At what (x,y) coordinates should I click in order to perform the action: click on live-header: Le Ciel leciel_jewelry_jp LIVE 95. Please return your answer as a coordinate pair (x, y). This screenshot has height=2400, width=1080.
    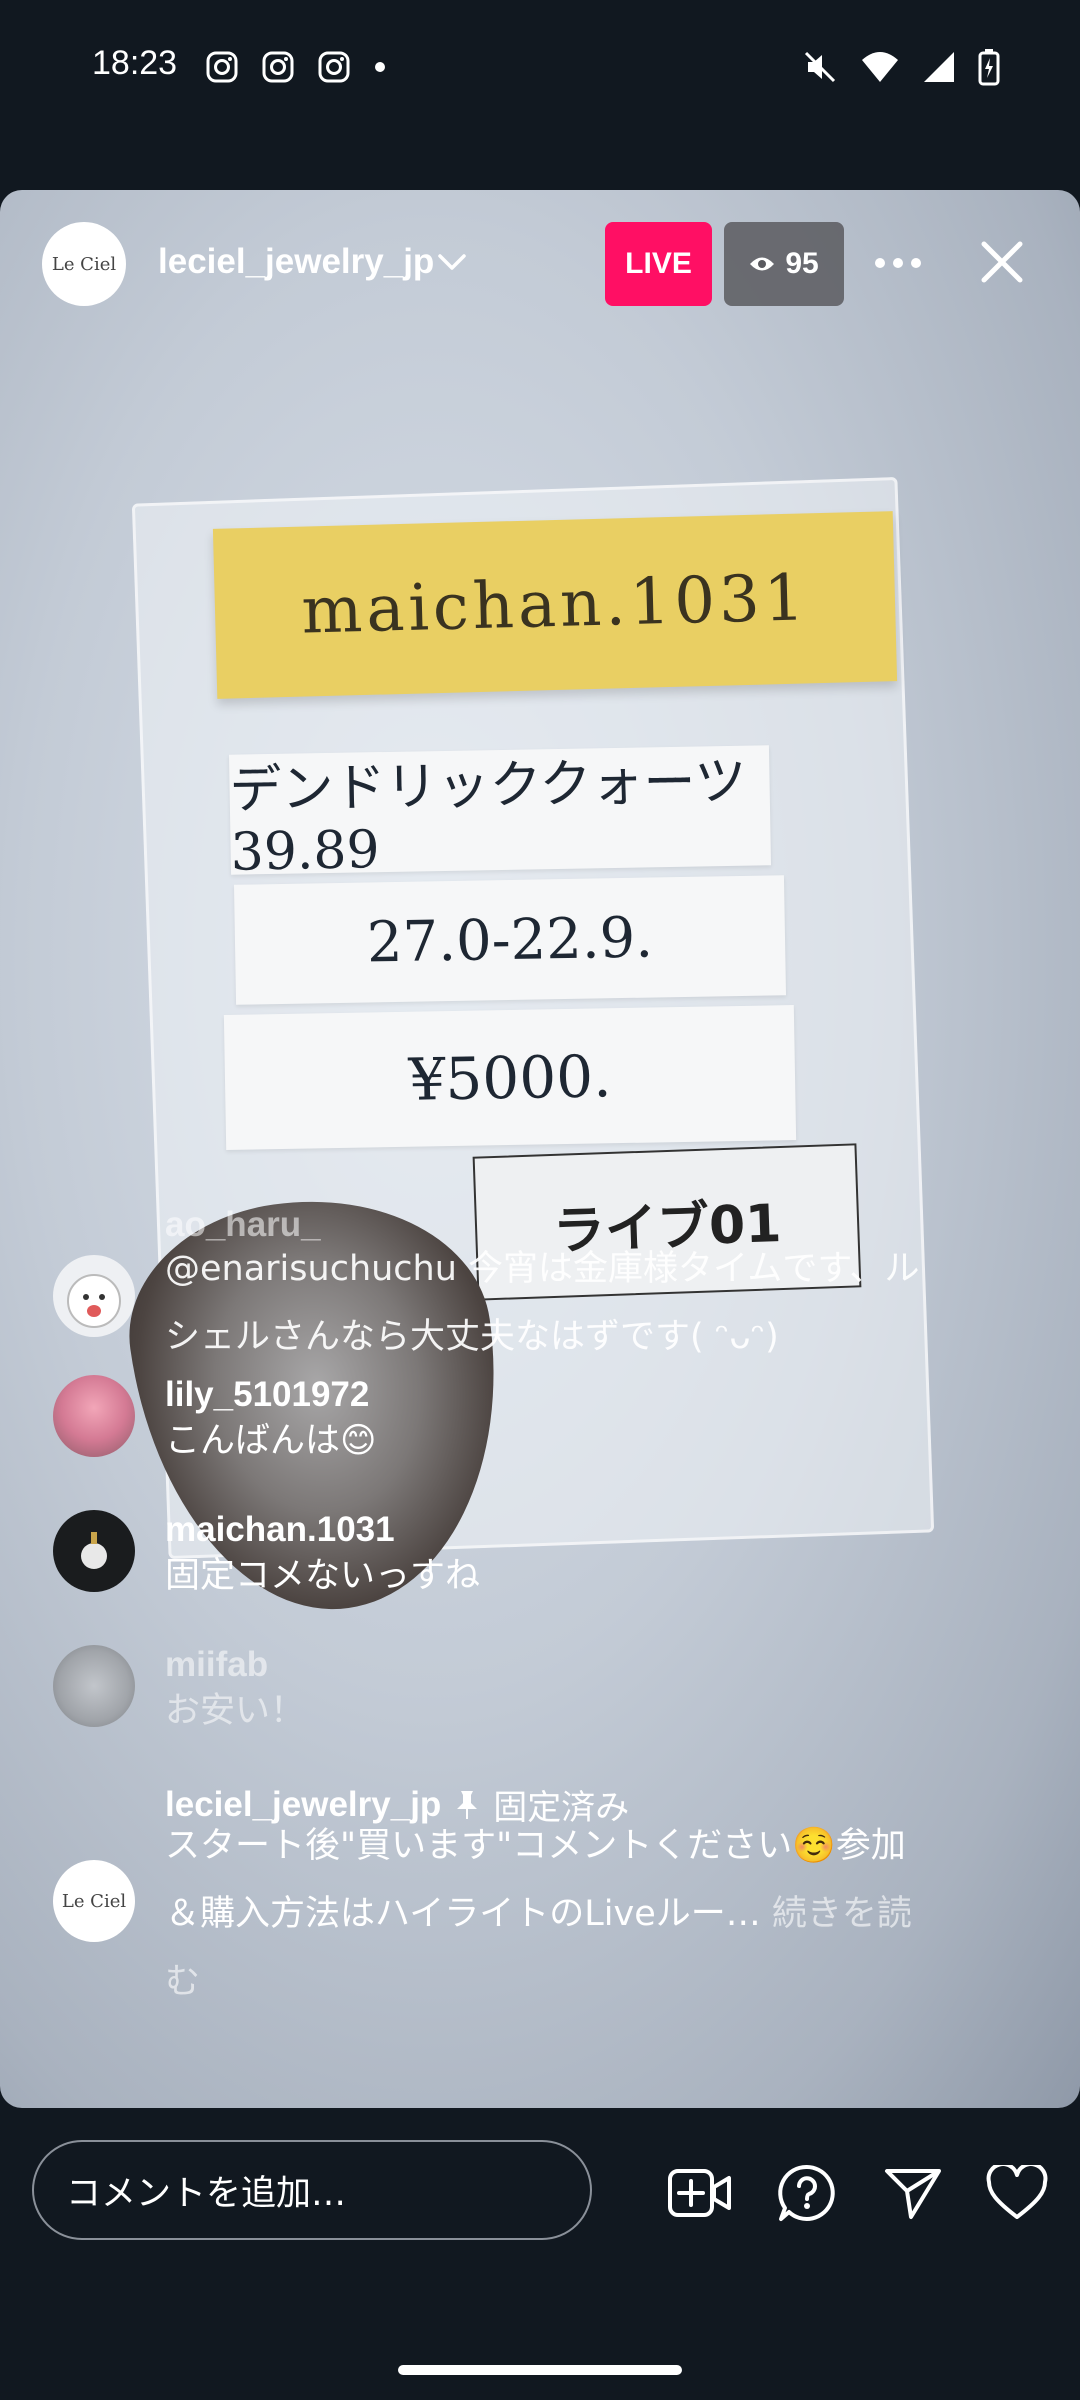
    Looking at the image, I should click on (540, 270).